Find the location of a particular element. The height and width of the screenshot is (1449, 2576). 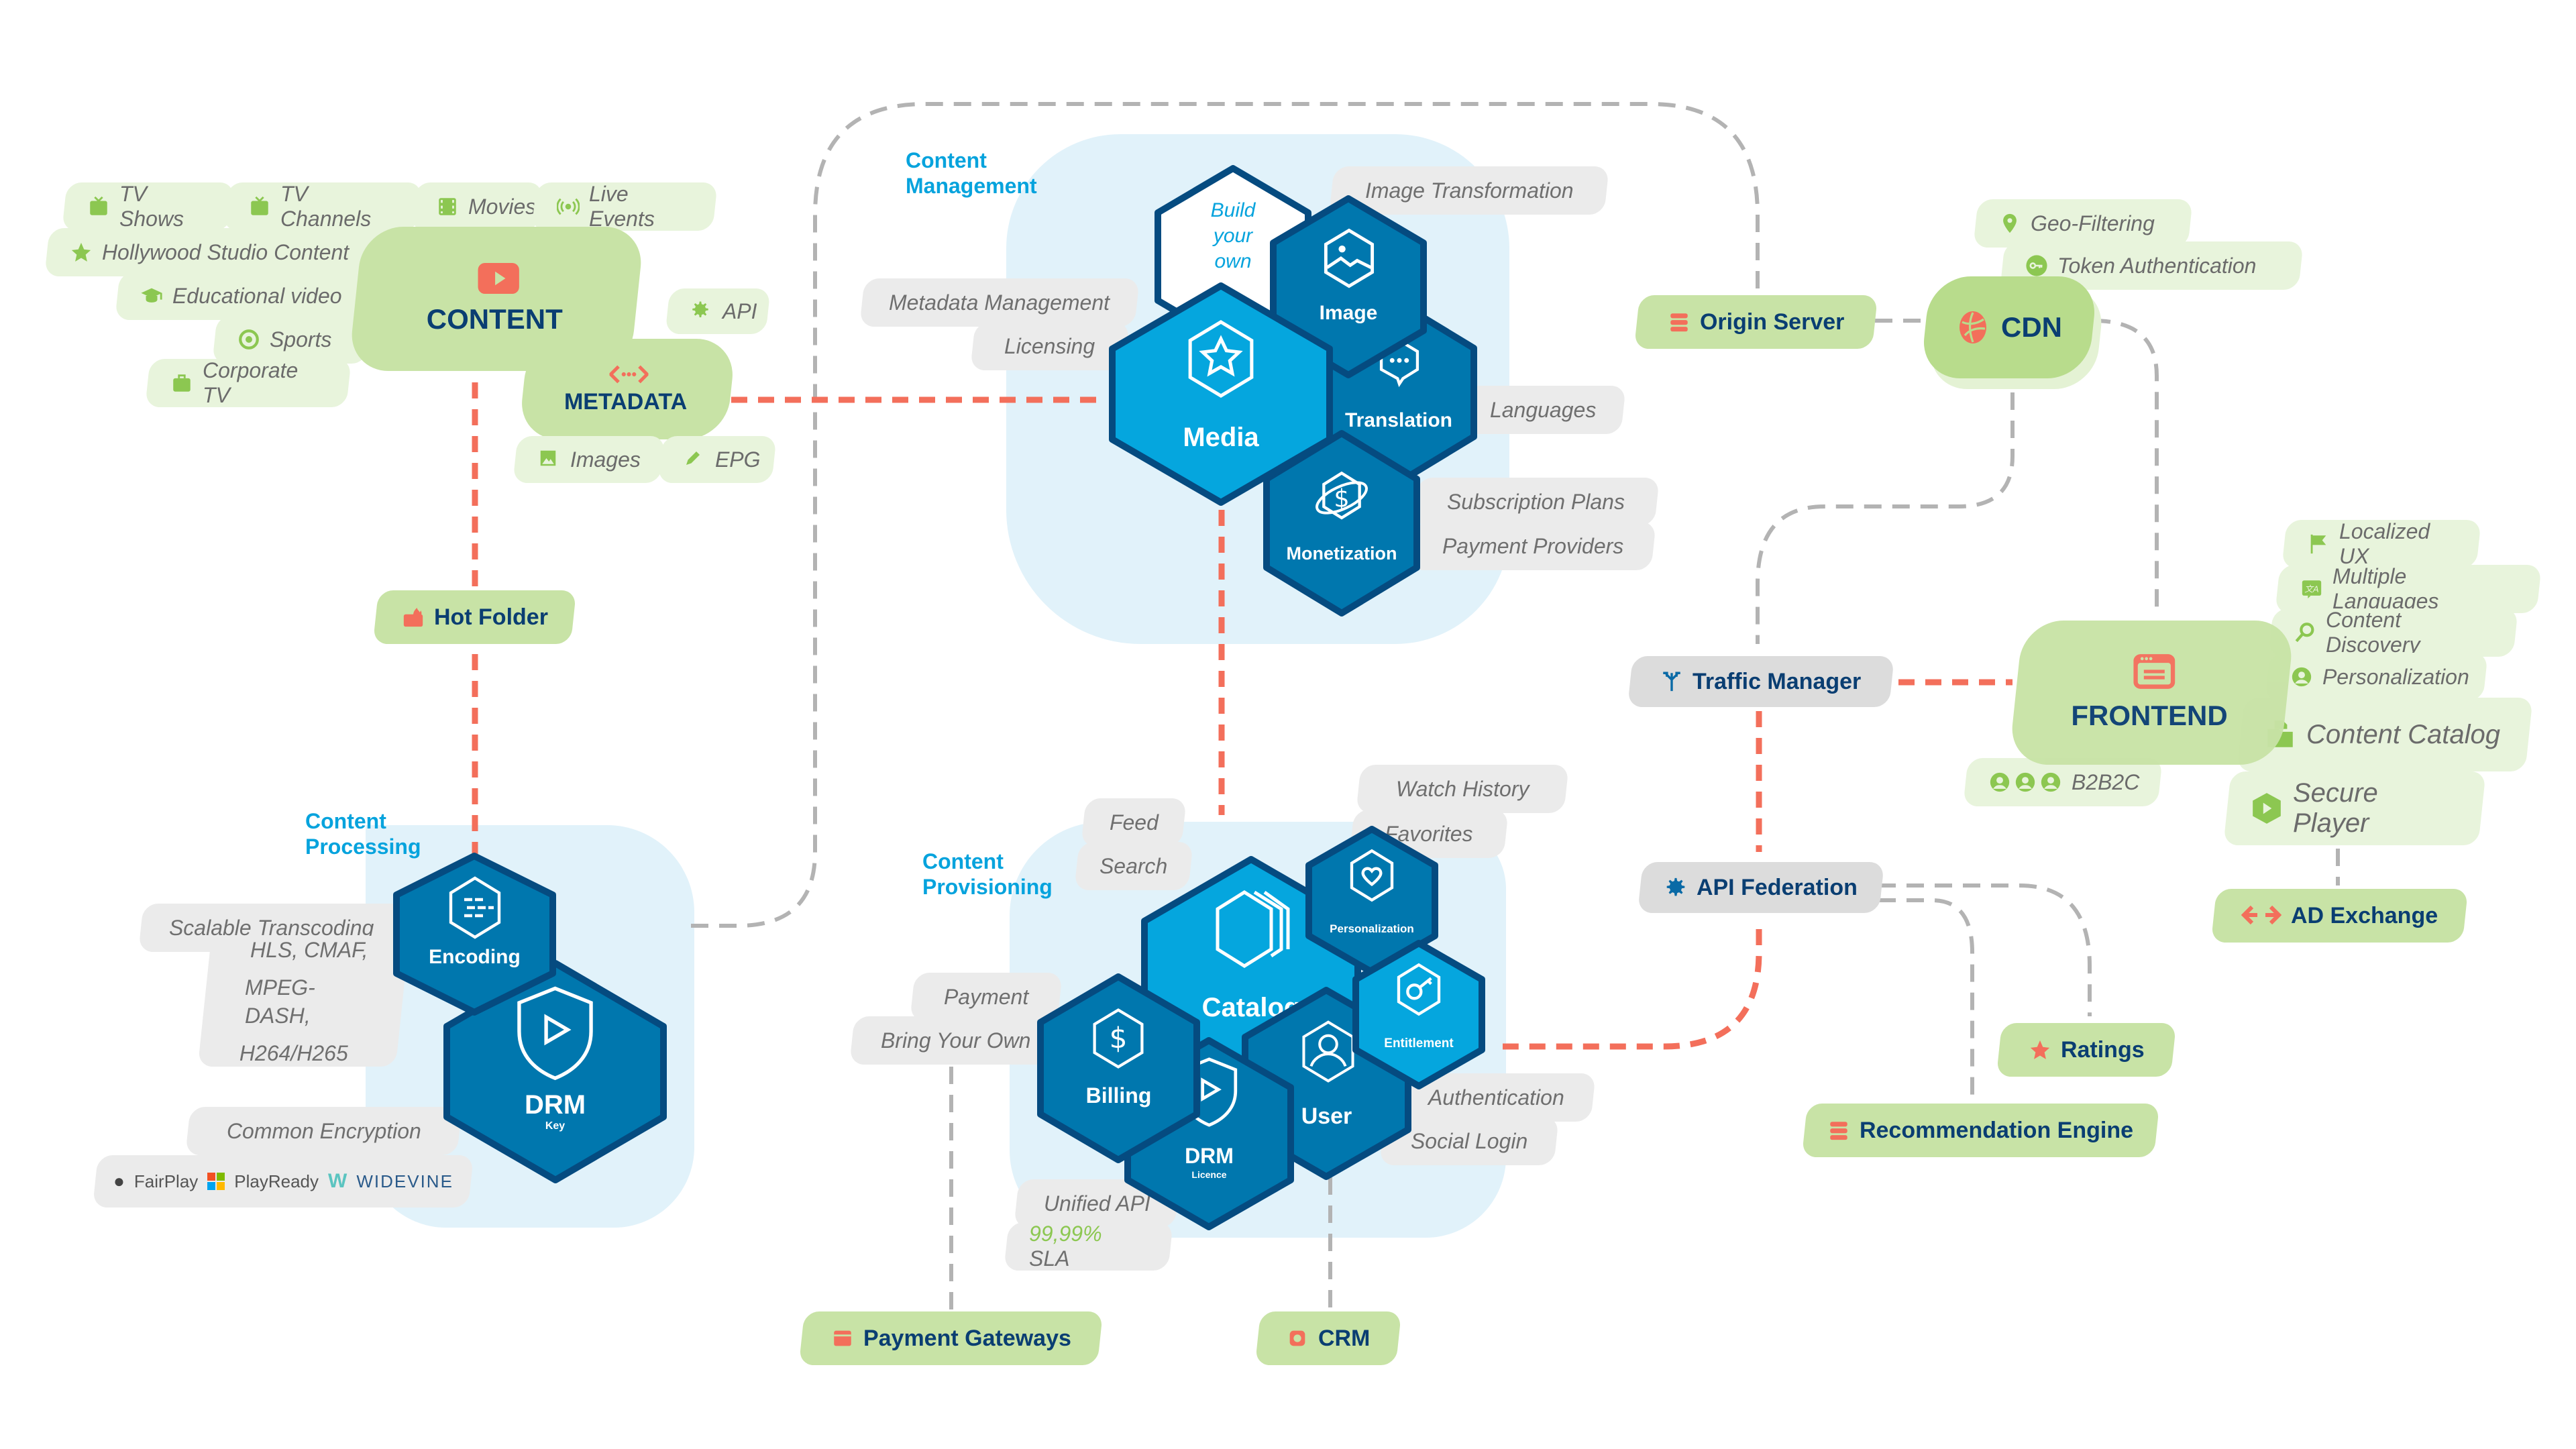

api-federation-label: API Federation is located at coordinates (1777, 887).